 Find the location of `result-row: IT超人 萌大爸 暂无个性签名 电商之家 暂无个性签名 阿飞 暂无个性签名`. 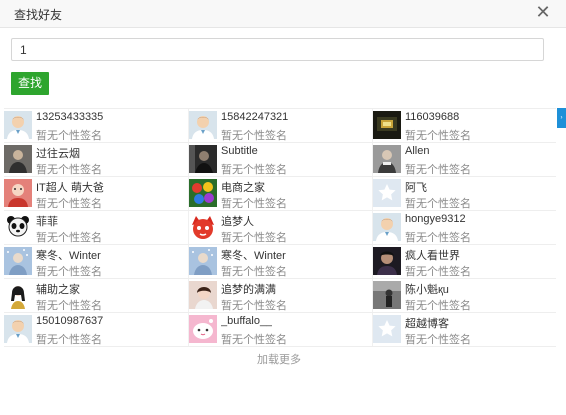

result-row: IT超人 萌大爸 暂无个性签名 电商之家 暂无个性签名 阿飞 暂无个性签名 is located at coordinates (280, 194).